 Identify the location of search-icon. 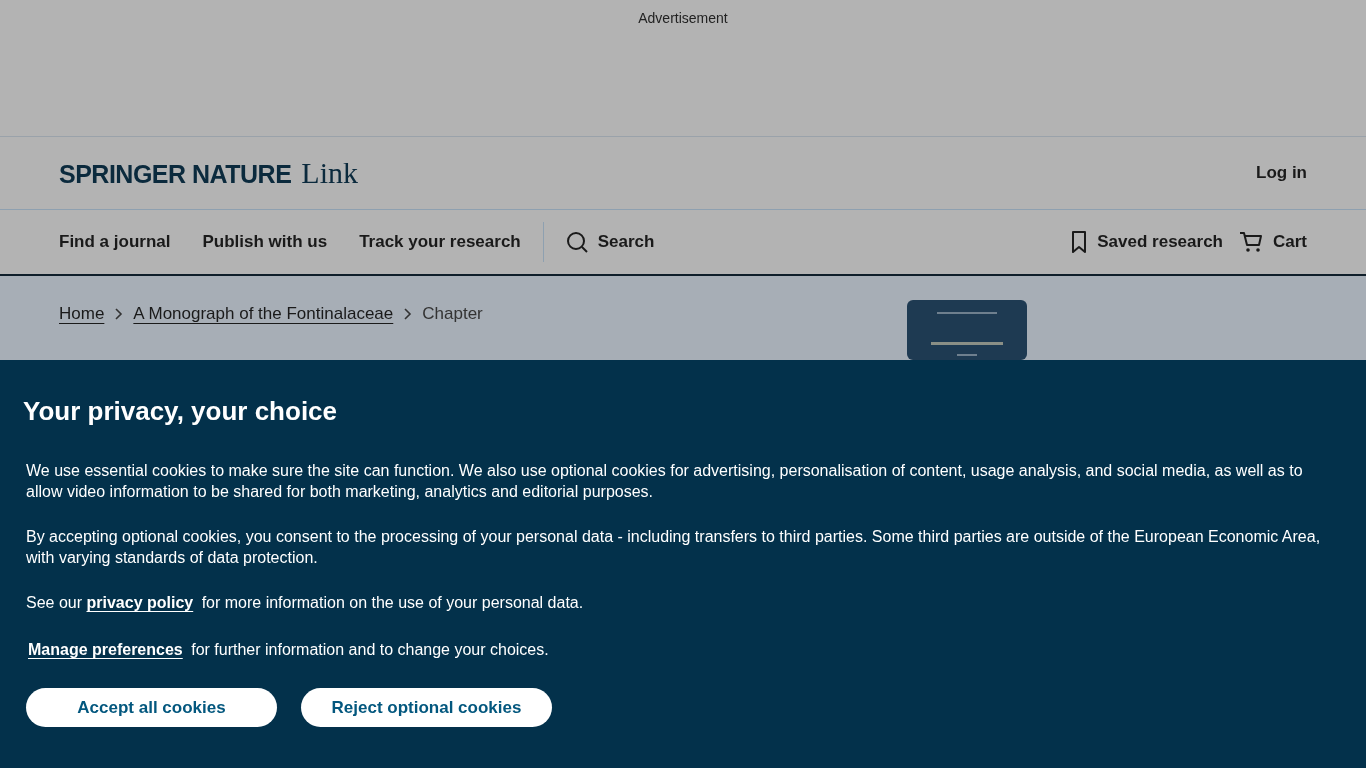
(576, 242).